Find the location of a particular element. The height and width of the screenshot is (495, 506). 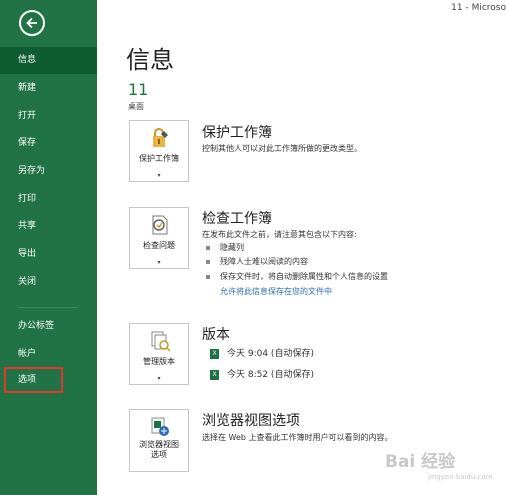

browser-view-icon is located at coordinates (160, 426).